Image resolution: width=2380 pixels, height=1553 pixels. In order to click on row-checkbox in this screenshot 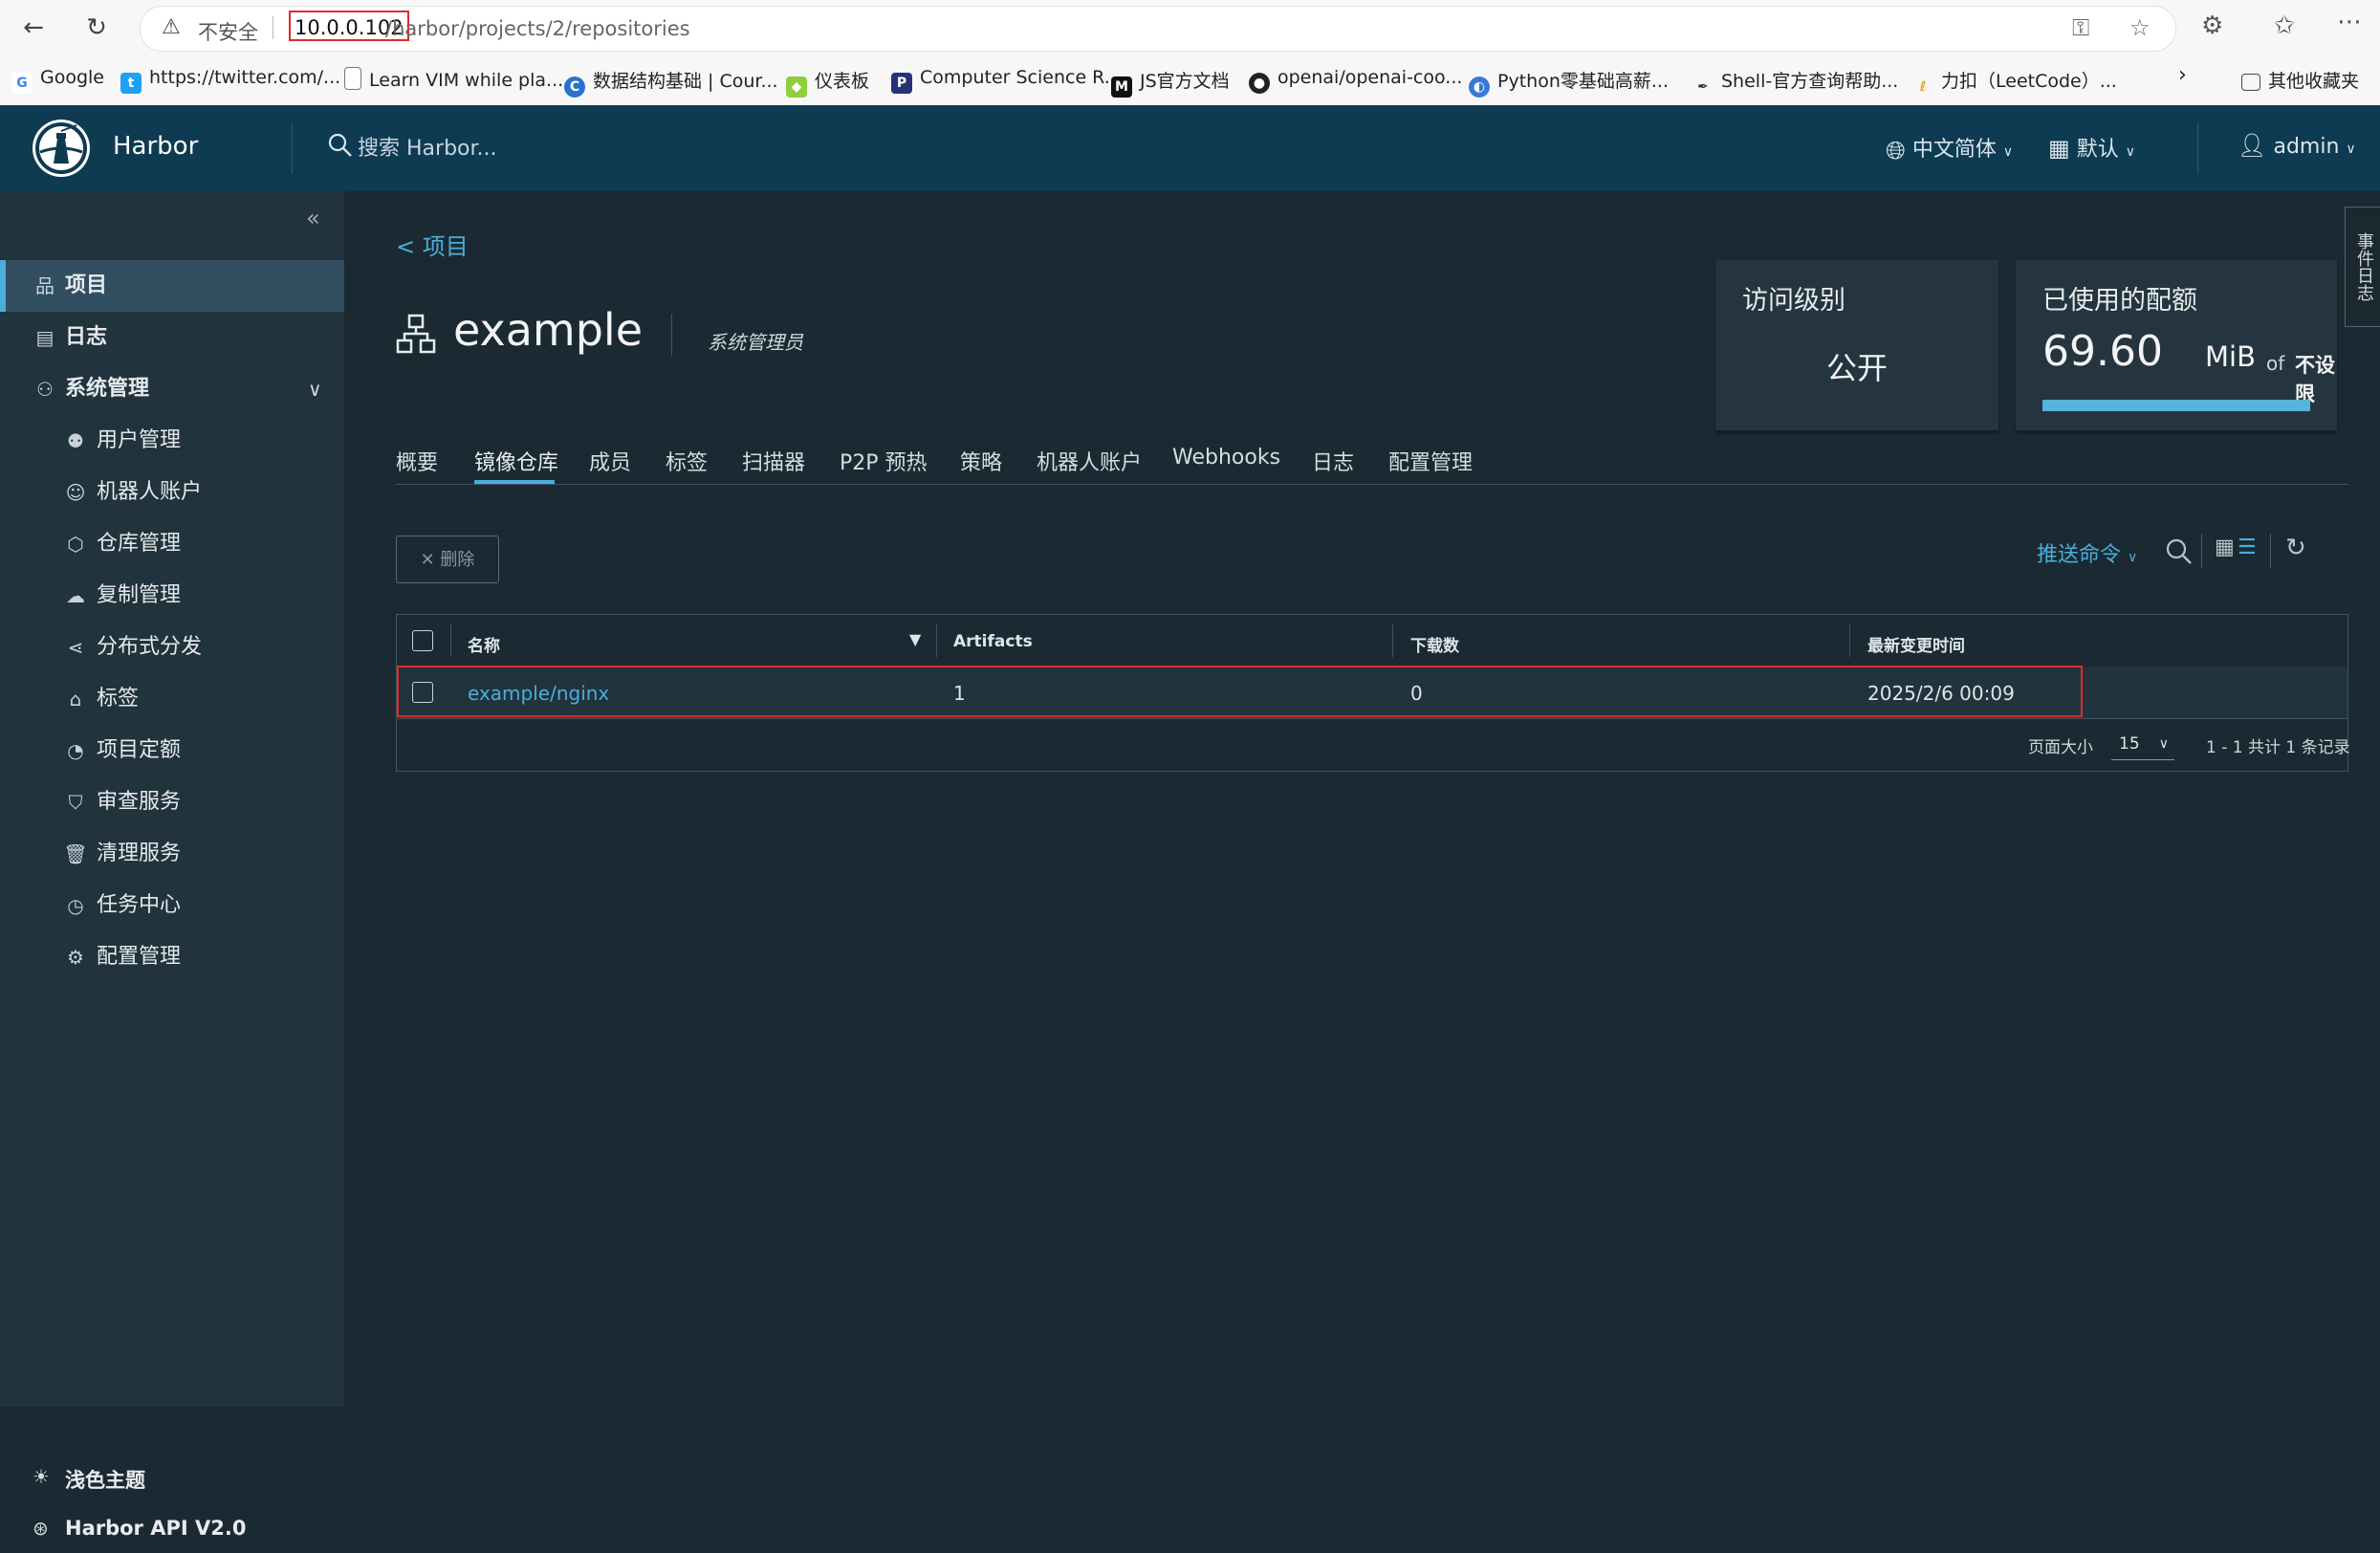, I will do `click(423, 692)`.